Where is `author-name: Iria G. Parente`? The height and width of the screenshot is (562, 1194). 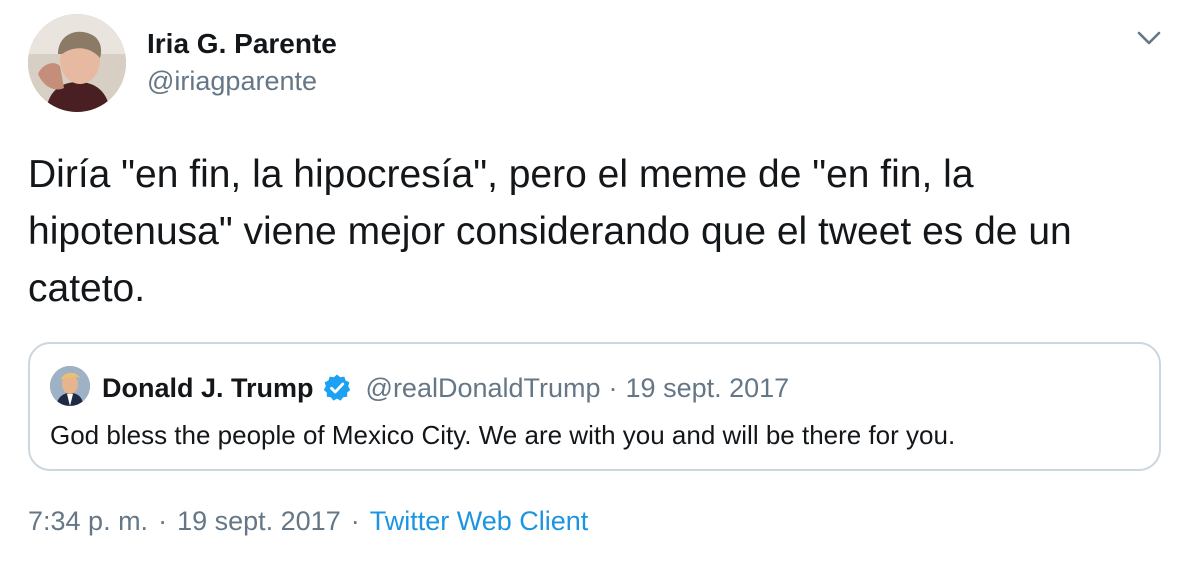
author-name: Iria G. Parente is located at coordinates (242, 44).